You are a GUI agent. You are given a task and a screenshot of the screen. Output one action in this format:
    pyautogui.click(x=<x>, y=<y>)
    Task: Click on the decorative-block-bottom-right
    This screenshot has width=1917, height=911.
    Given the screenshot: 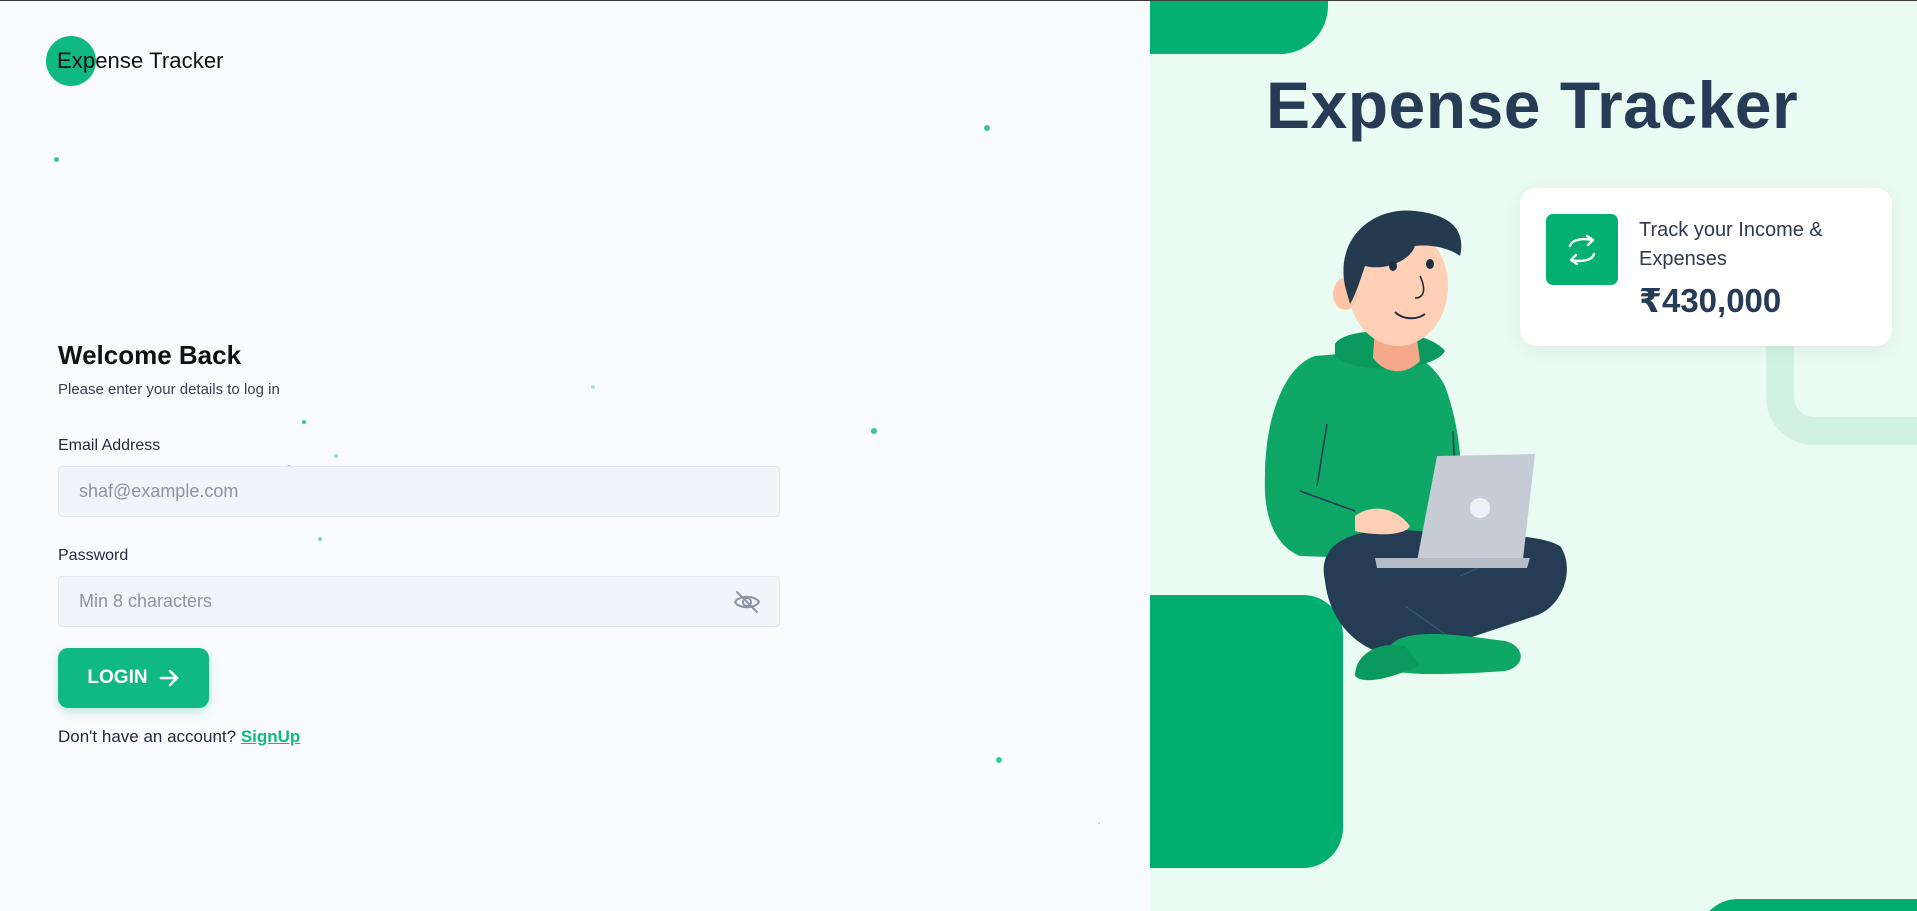 What is the action you would take?
    pyautogui.click(x=1807, y=905)
    